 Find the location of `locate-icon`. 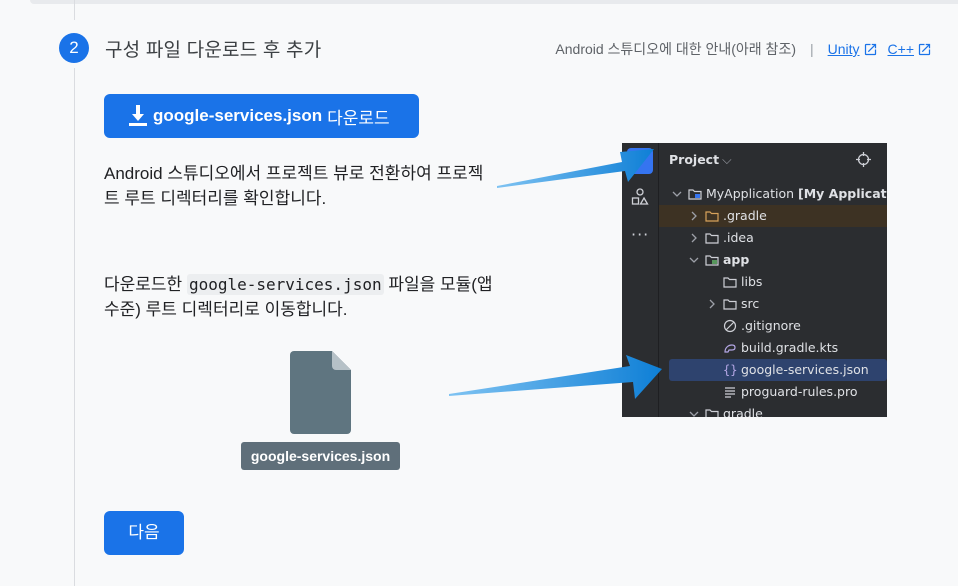

locate-icon is located at coordinates (863, 159).